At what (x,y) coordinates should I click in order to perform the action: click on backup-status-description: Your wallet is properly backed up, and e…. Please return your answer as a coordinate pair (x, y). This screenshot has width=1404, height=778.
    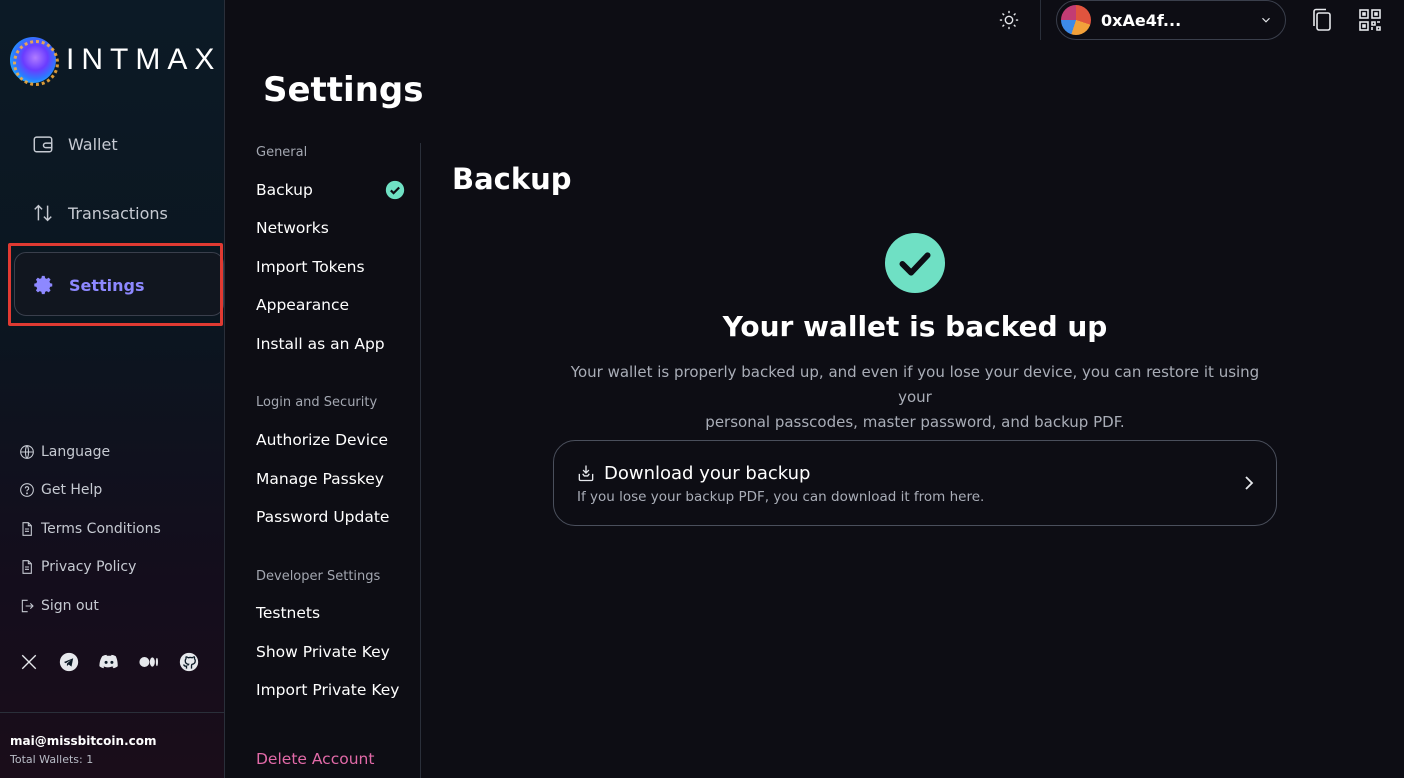
    Looking at the image, I should click on (915, 397).